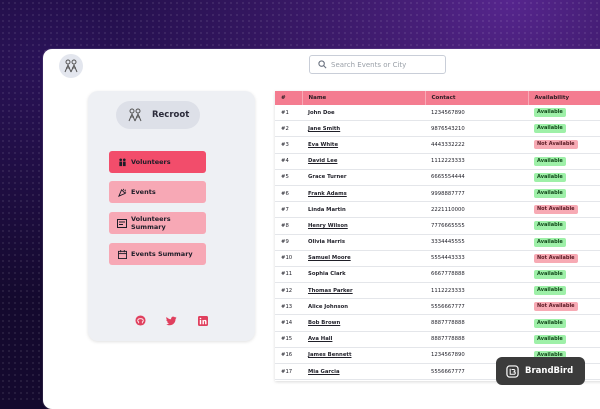  Describe the element at coordinates (363, 307) in the screenshot. I see `volunteer-name: Alice Johnson` at that location.